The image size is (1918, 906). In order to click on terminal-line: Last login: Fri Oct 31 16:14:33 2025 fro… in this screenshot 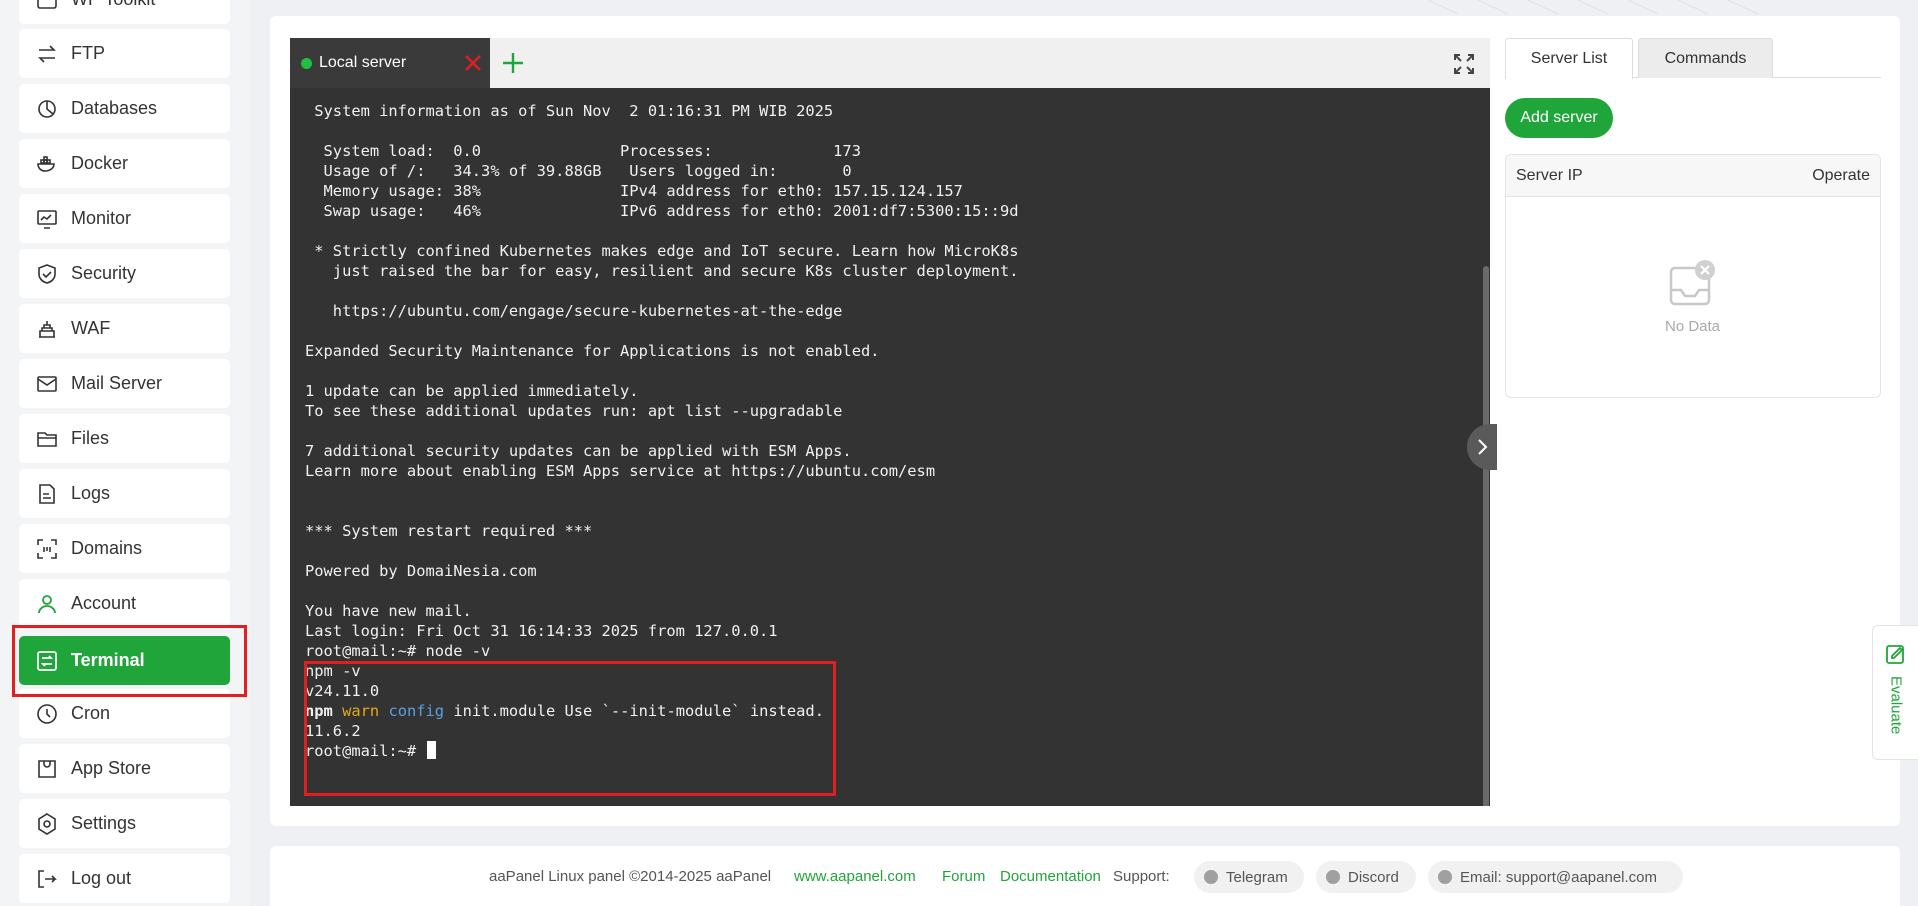, I will do `click(541, 631)`.